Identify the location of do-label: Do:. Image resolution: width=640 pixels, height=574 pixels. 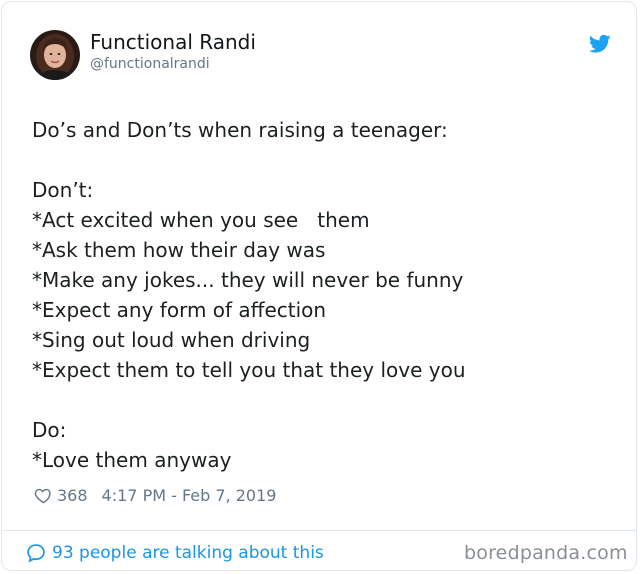
(49, 430).